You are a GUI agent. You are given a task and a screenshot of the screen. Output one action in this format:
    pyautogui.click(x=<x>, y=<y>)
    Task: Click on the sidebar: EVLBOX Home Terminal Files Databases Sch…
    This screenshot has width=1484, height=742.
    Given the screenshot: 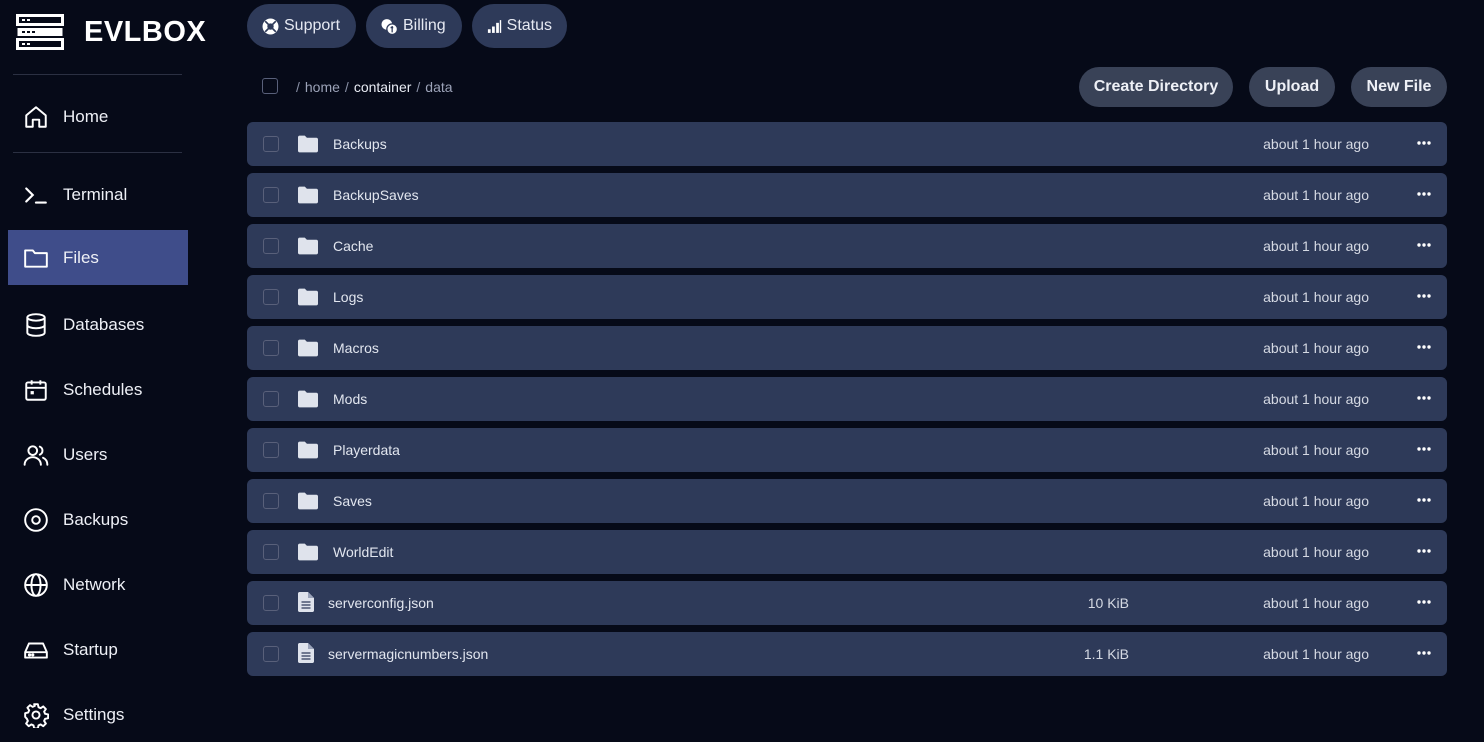 What is the action you would take?
    pyautogui.click(x=103, y=364)
    